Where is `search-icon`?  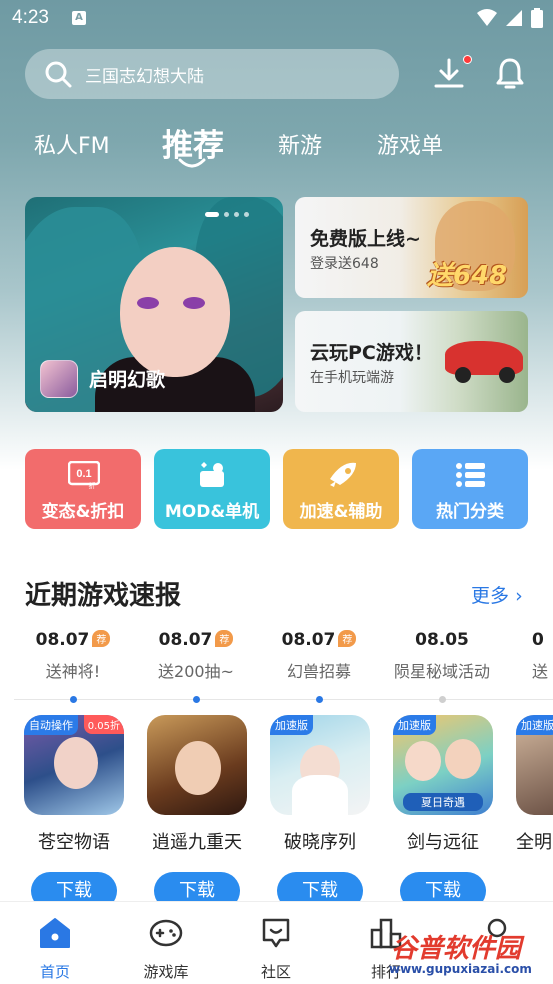
search-icon is located at coordinates (58, 74).